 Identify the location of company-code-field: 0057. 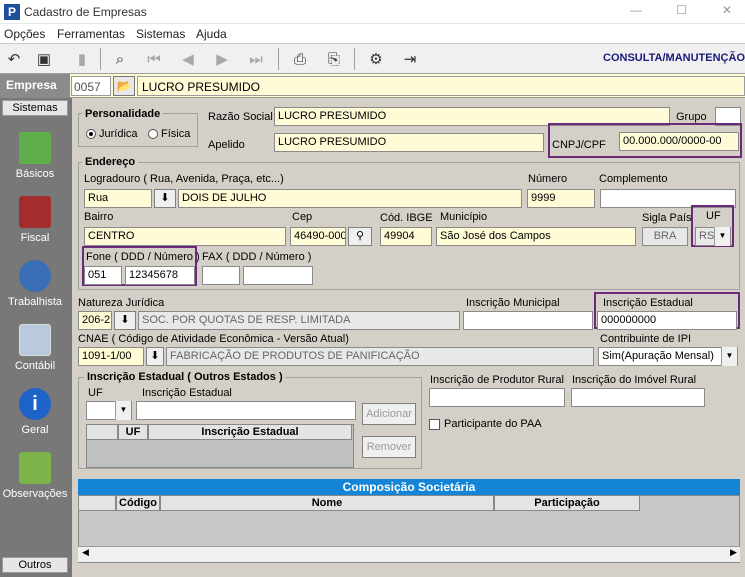
(91, 86).